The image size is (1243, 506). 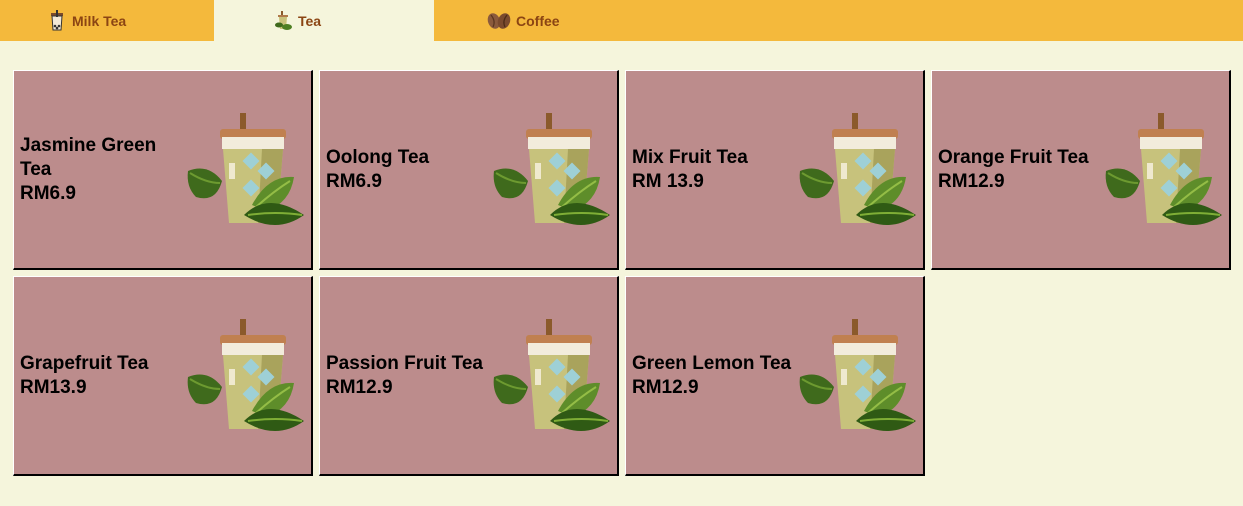 I want to click on menu-item-card: Oolong Tea RM6.9, so click(x=469, y=170).